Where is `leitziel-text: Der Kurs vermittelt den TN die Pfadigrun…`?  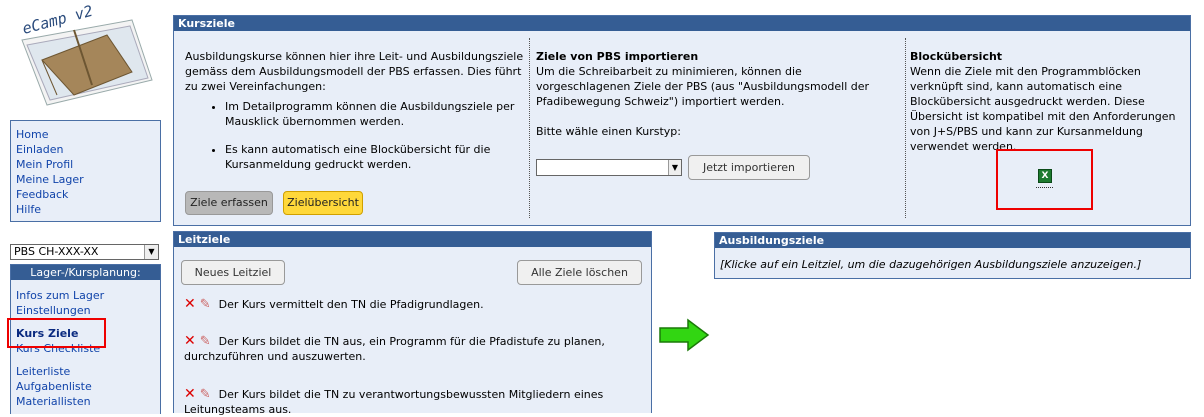 leitziel-text: Der Kurs vermittelt den TN die Pfadigrun… is located at coordinates (351, 304).